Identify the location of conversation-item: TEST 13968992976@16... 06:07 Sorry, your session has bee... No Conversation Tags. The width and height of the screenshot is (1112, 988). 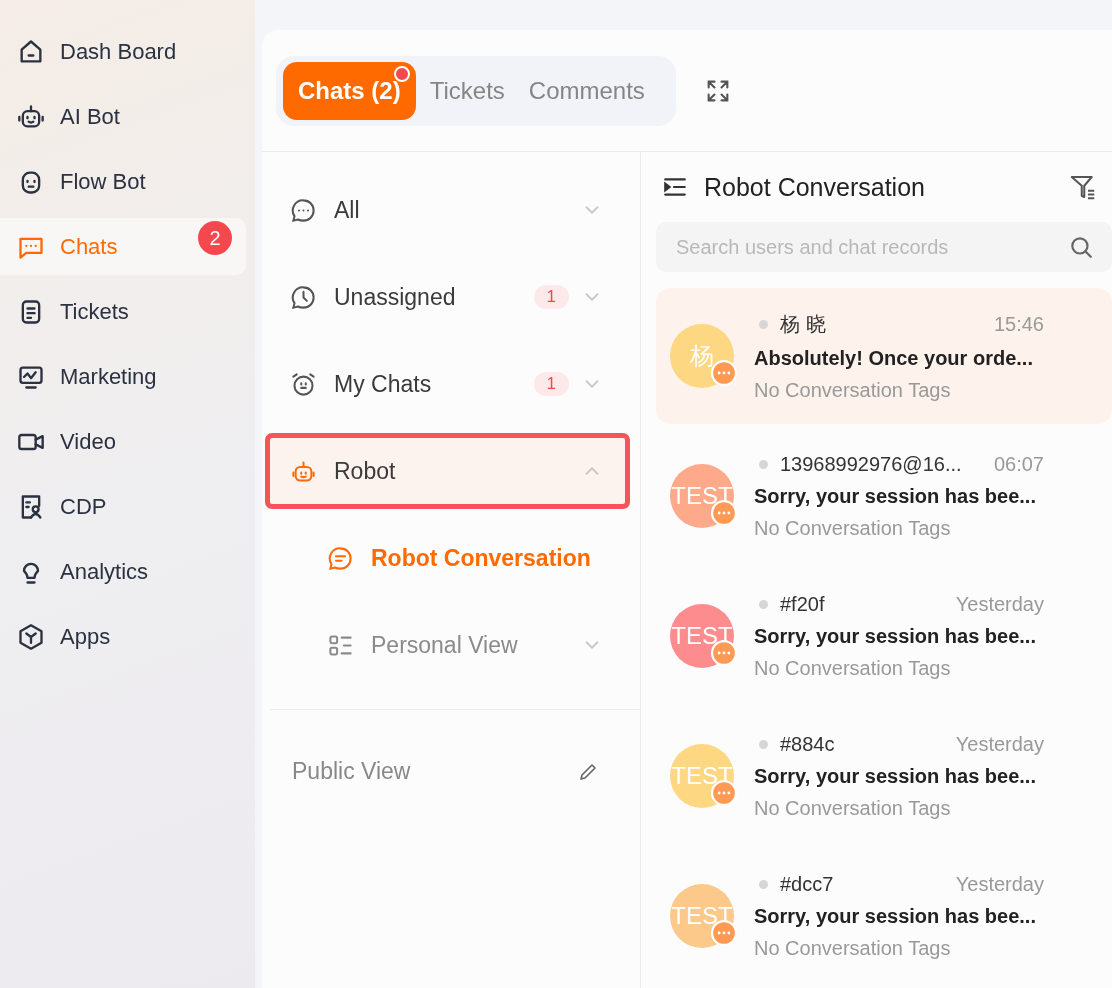
(884, 496).